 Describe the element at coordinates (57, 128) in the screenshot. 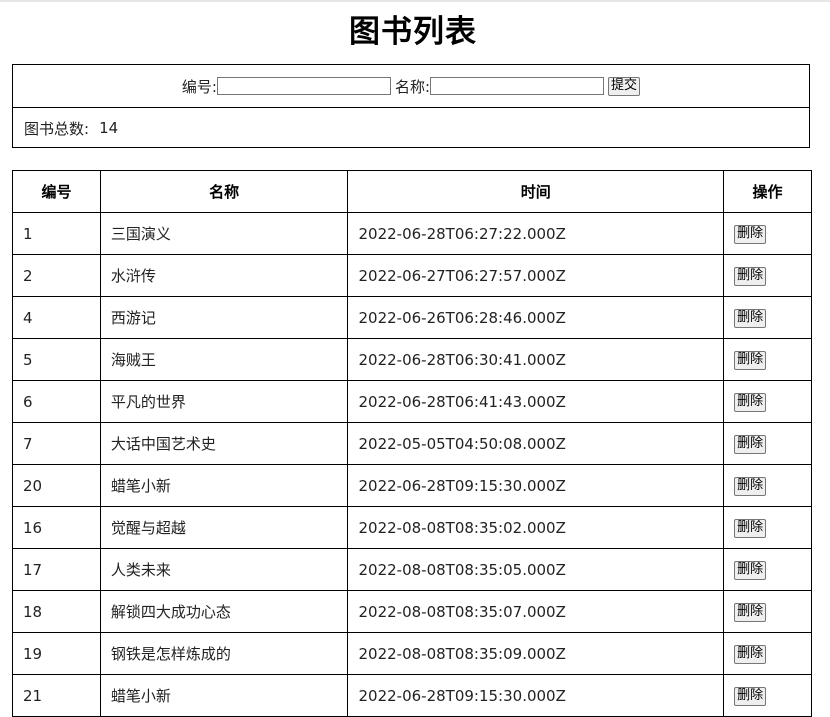

I see `book-count-label: 图书总数:` at that location.